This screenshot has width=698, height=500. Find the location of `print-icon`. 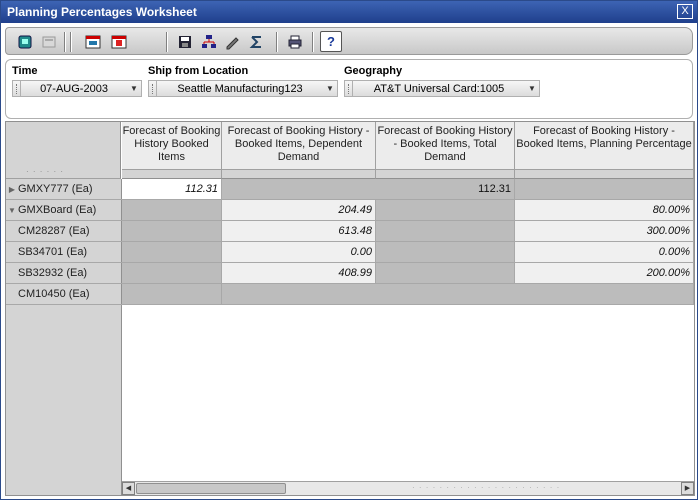

print-icon is located at coordinates (295, 41).